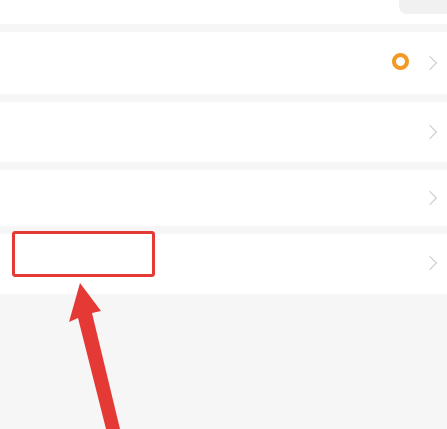  What do you see at coordinates (223, 12) in the screenshot?
I see `top-partial-row` at bounding box center [223, 12].